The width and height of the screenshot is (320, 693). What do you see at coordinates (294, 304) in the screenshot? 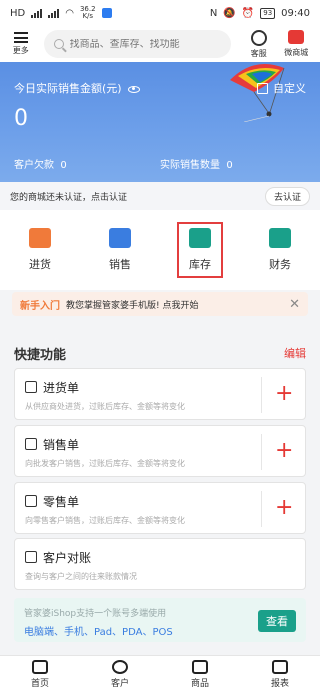
I see `close-icon: ✕` at bounding box center [294, 304].